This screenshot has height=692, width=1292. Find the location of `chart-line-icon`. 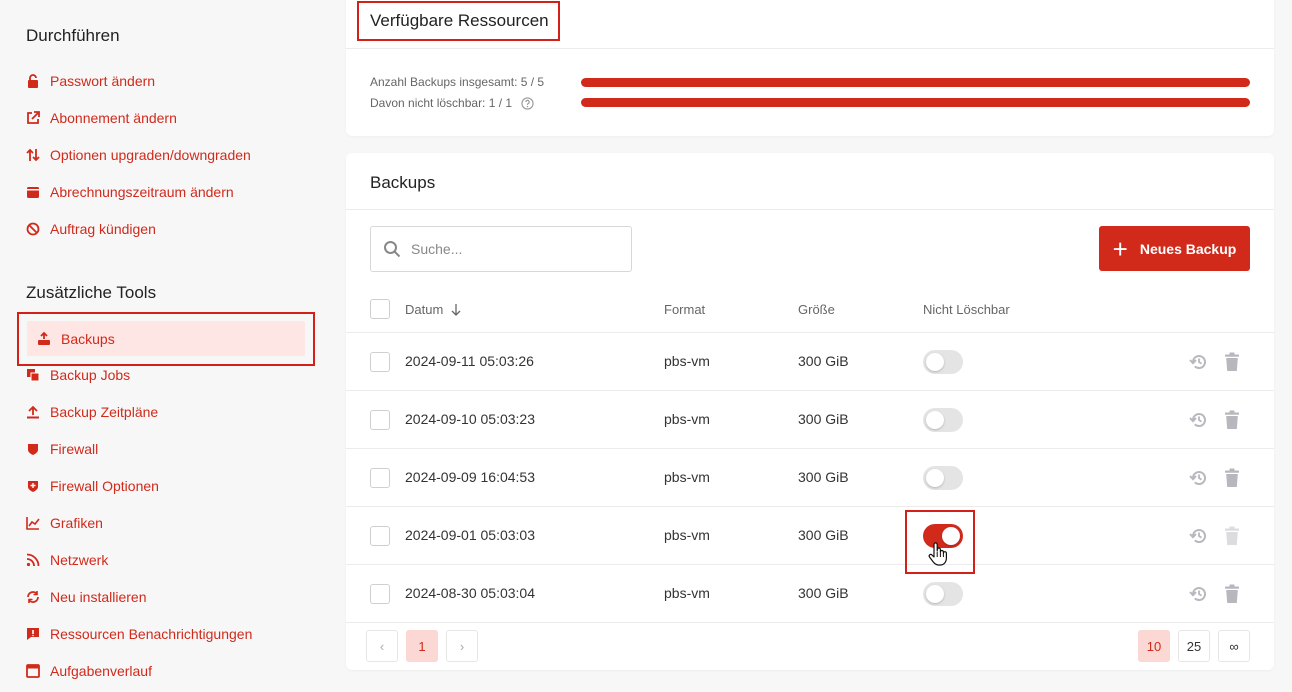

chart-line-icon is located at coordinates (33, 523).